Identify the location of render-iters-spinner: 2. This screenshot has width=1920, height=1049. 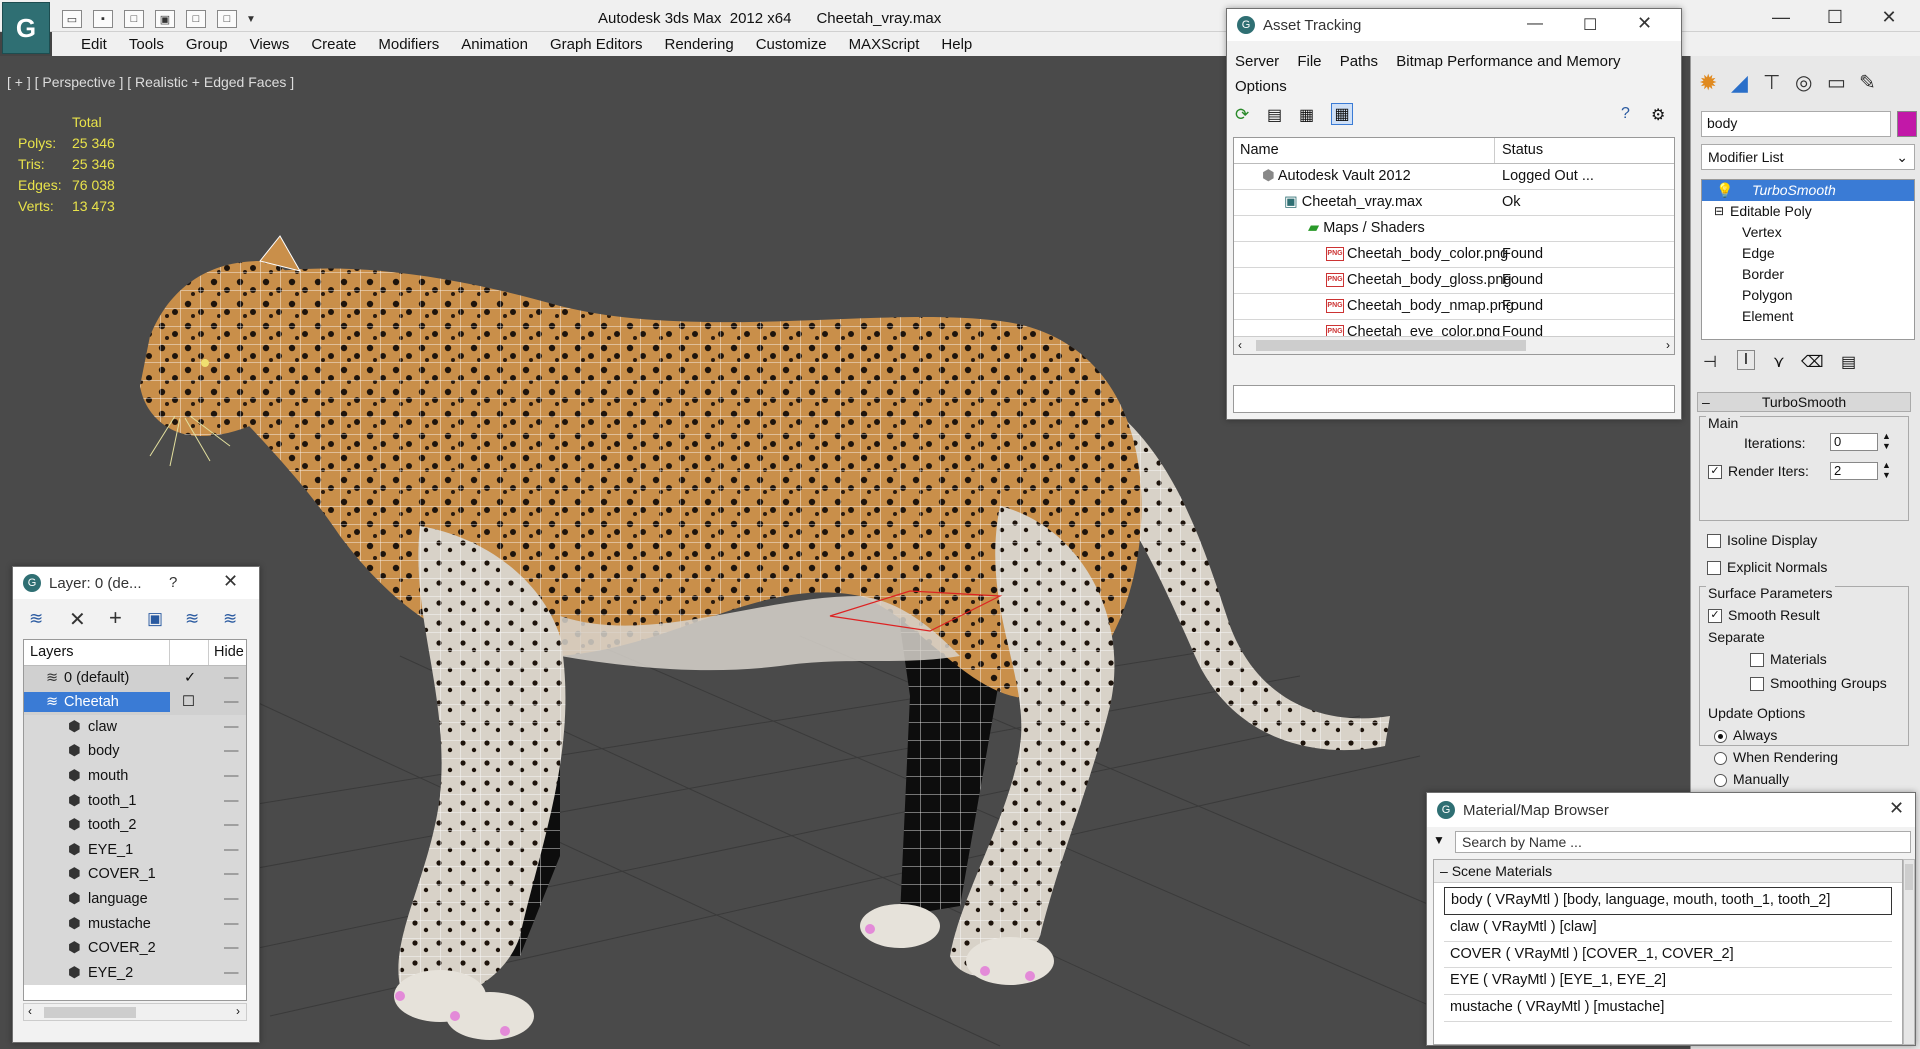
(1854, 471).